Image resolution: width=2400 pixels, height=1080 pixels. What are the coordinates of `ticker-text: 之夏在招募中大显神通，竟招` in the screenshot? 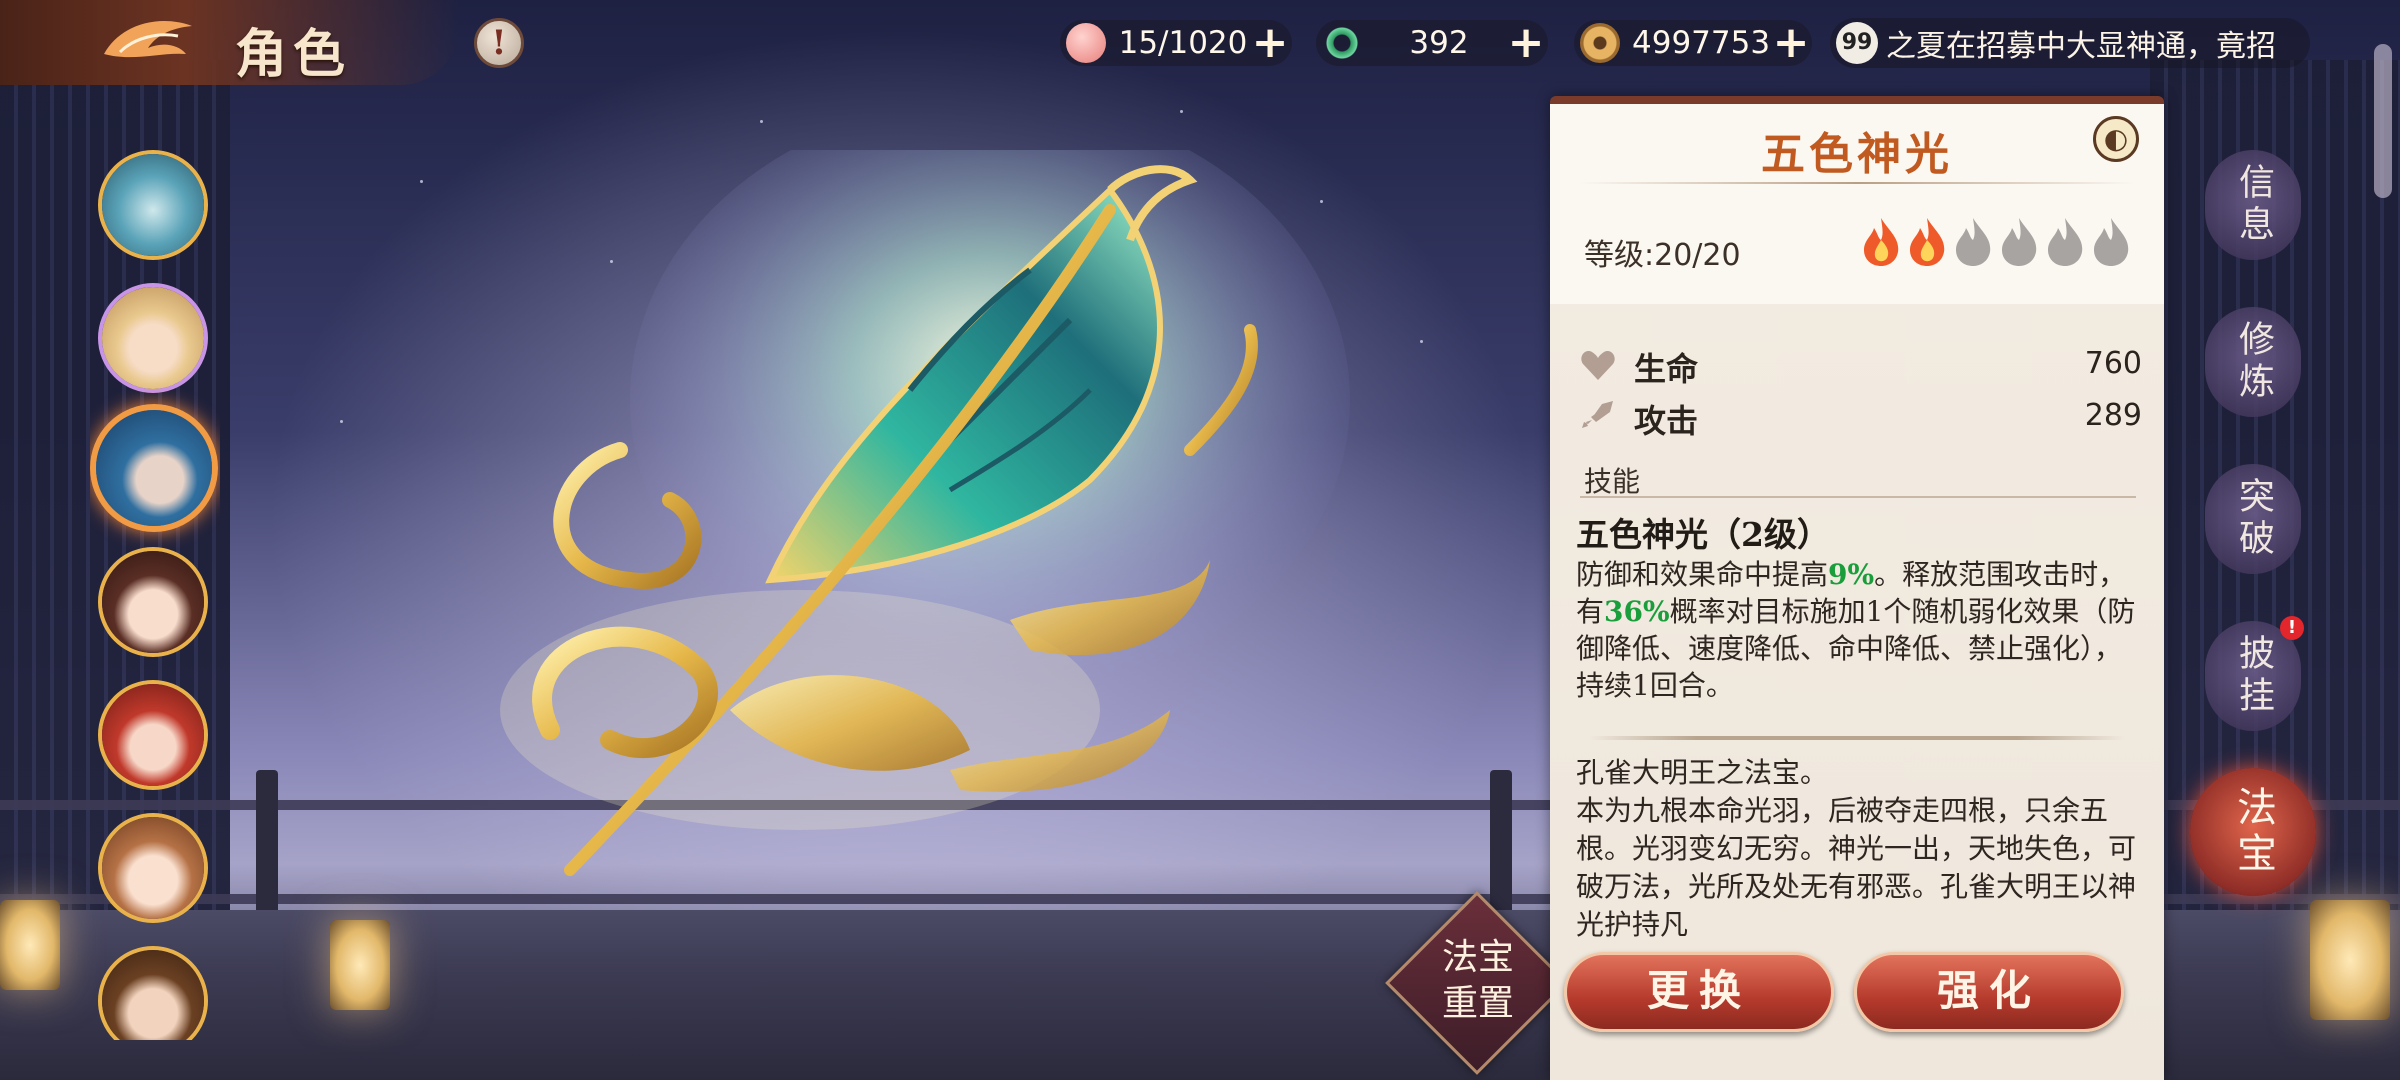 It's located at (2081, 46).